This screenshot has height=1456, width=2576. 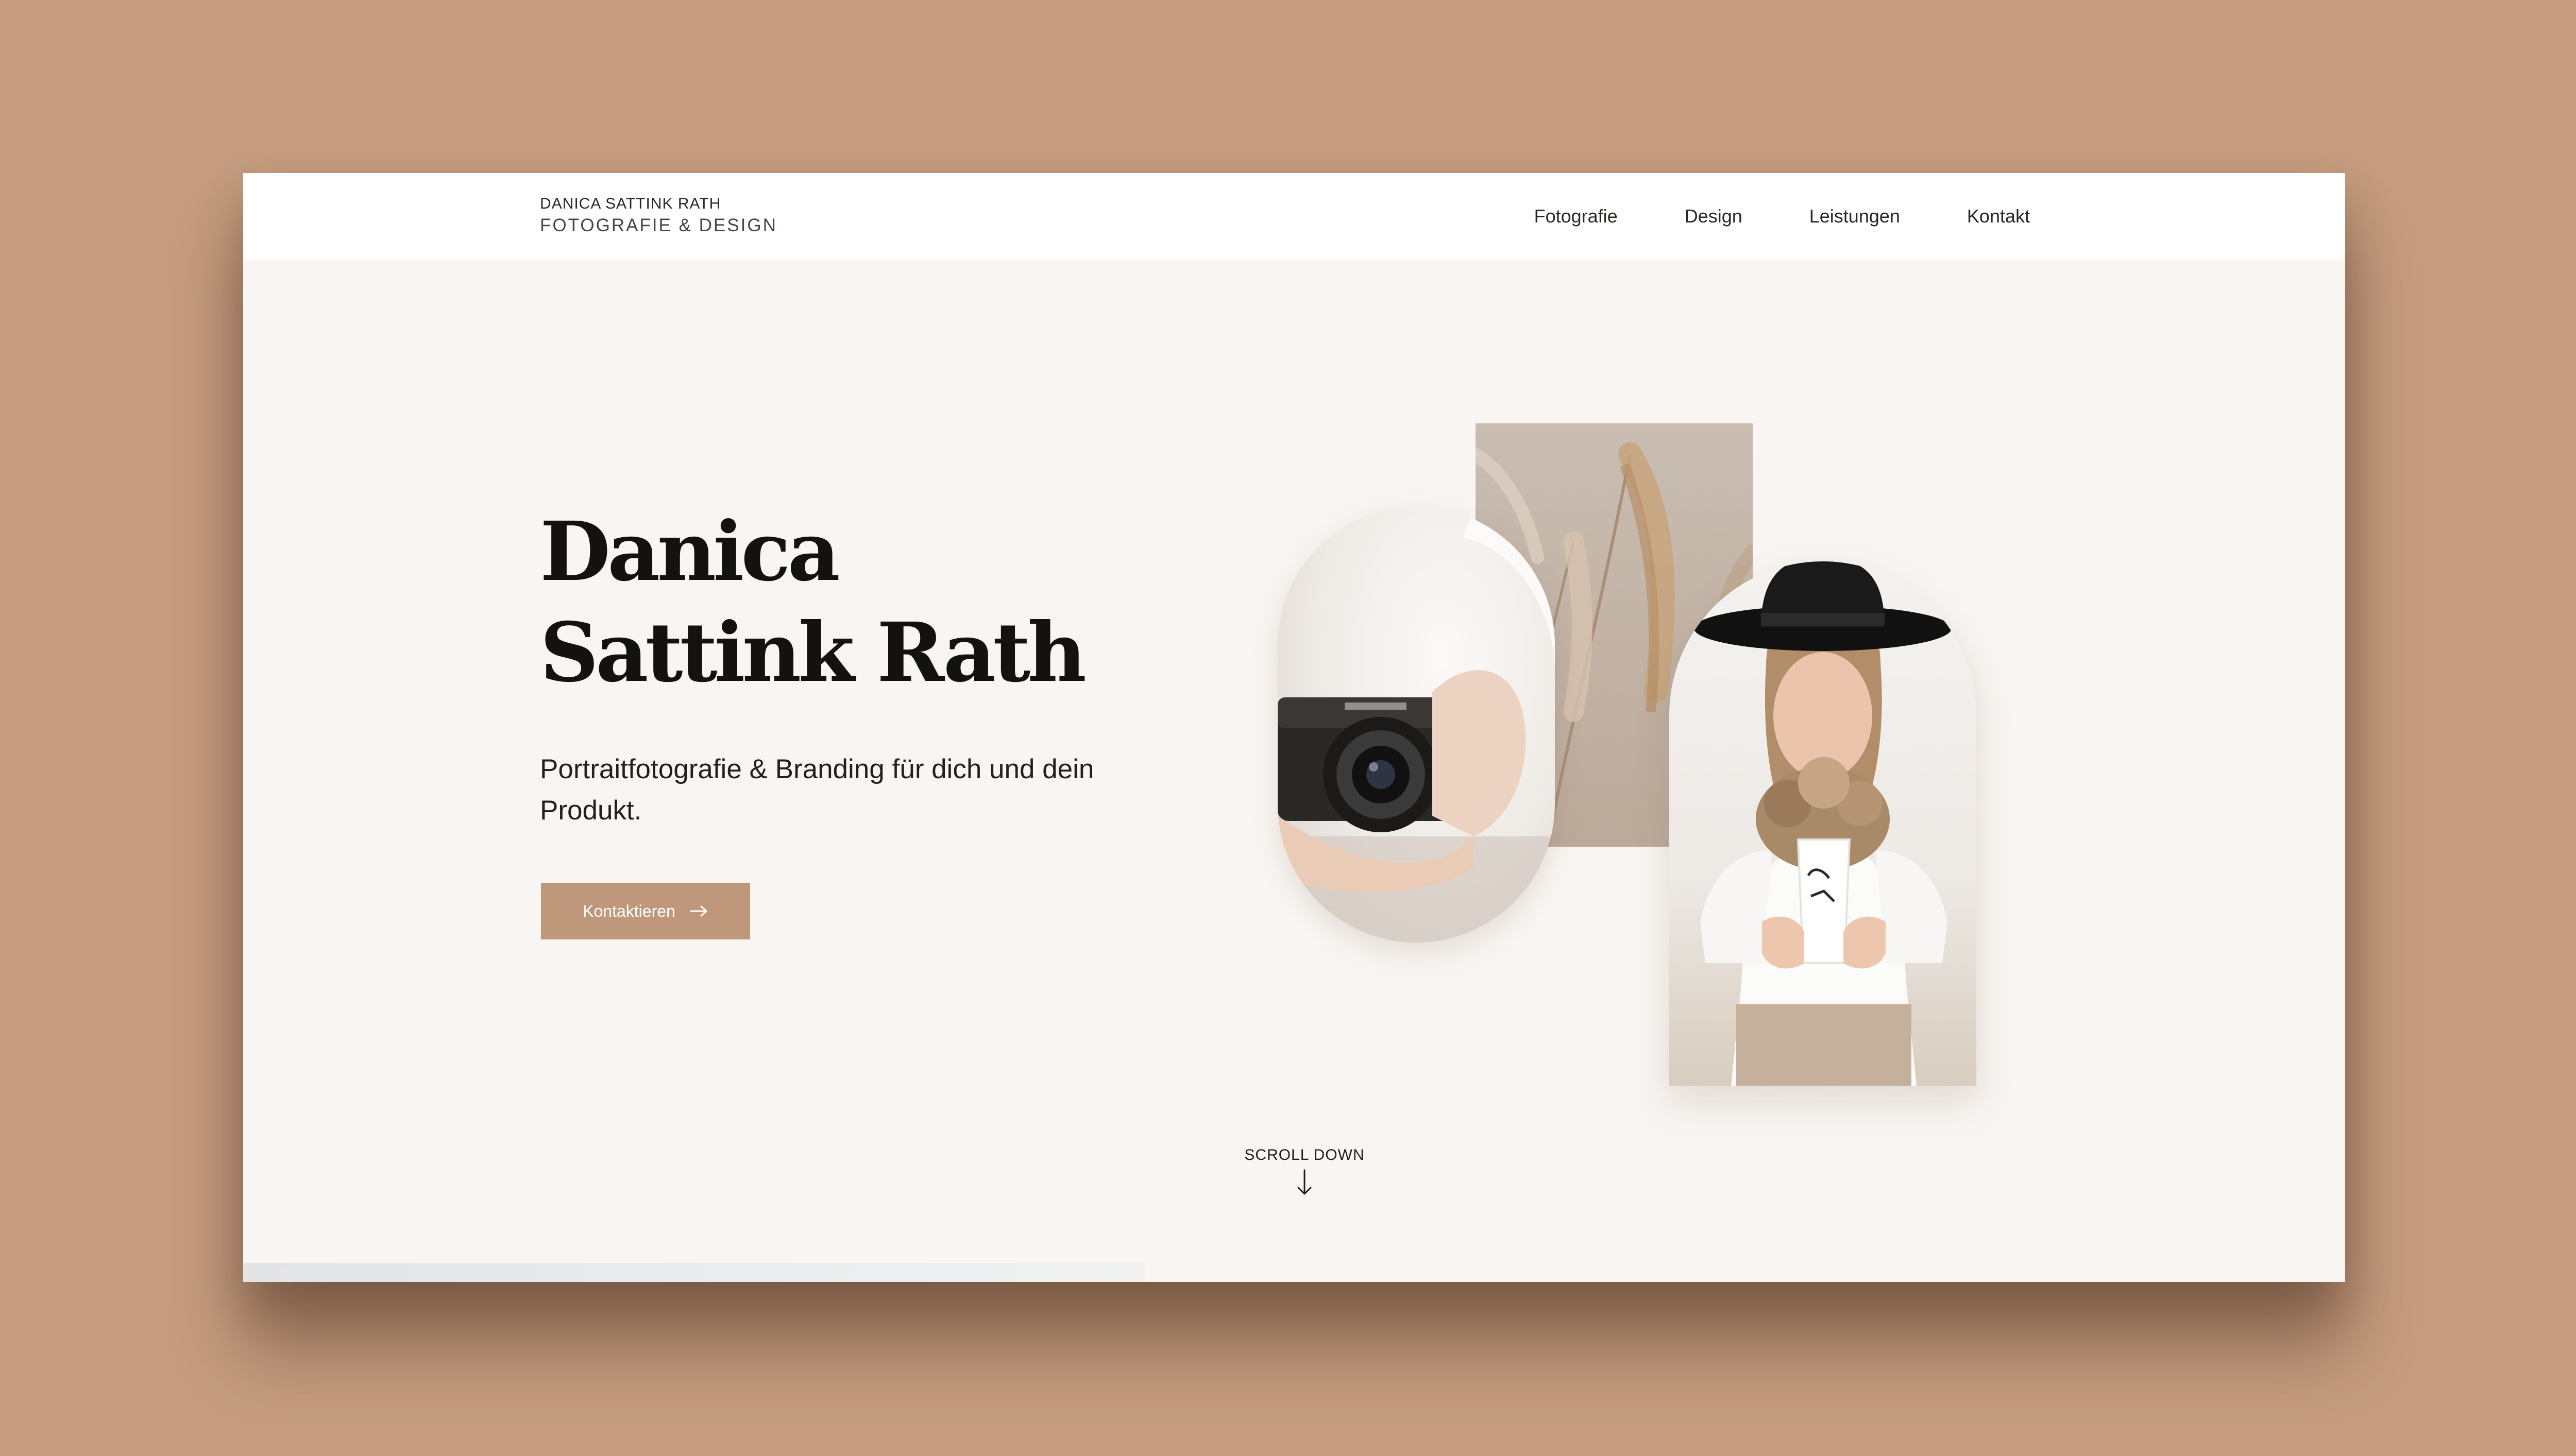 I want to click on logo-name: DANICA SATTINK RATH, so click(x=630, y=203).